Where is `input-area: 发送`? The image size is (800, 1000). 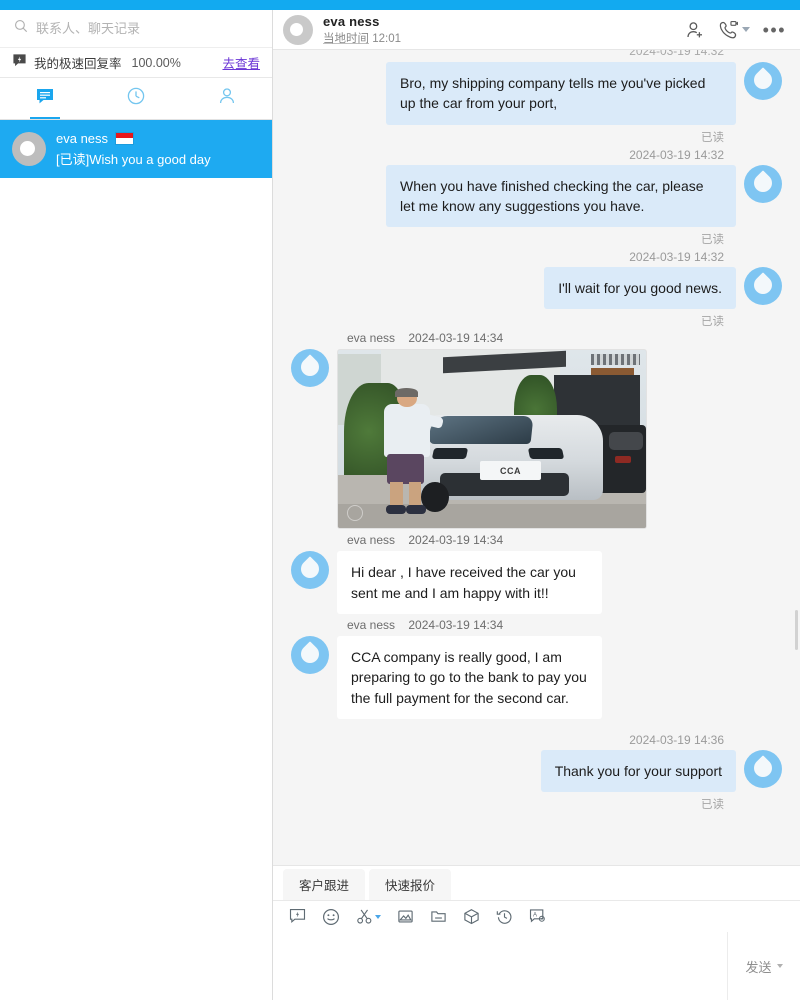 input-area: 发送 is located at coordinates (536, 966).